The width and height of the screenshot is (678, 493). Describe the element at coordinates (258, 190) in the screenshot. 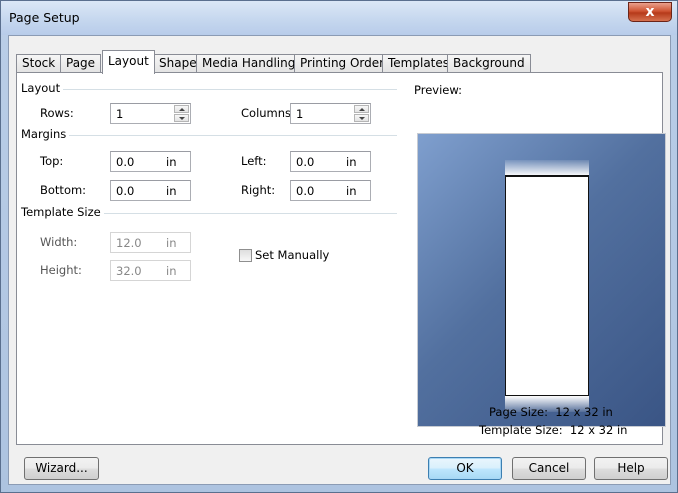

I see `right-margin-label: Right:` at that location.